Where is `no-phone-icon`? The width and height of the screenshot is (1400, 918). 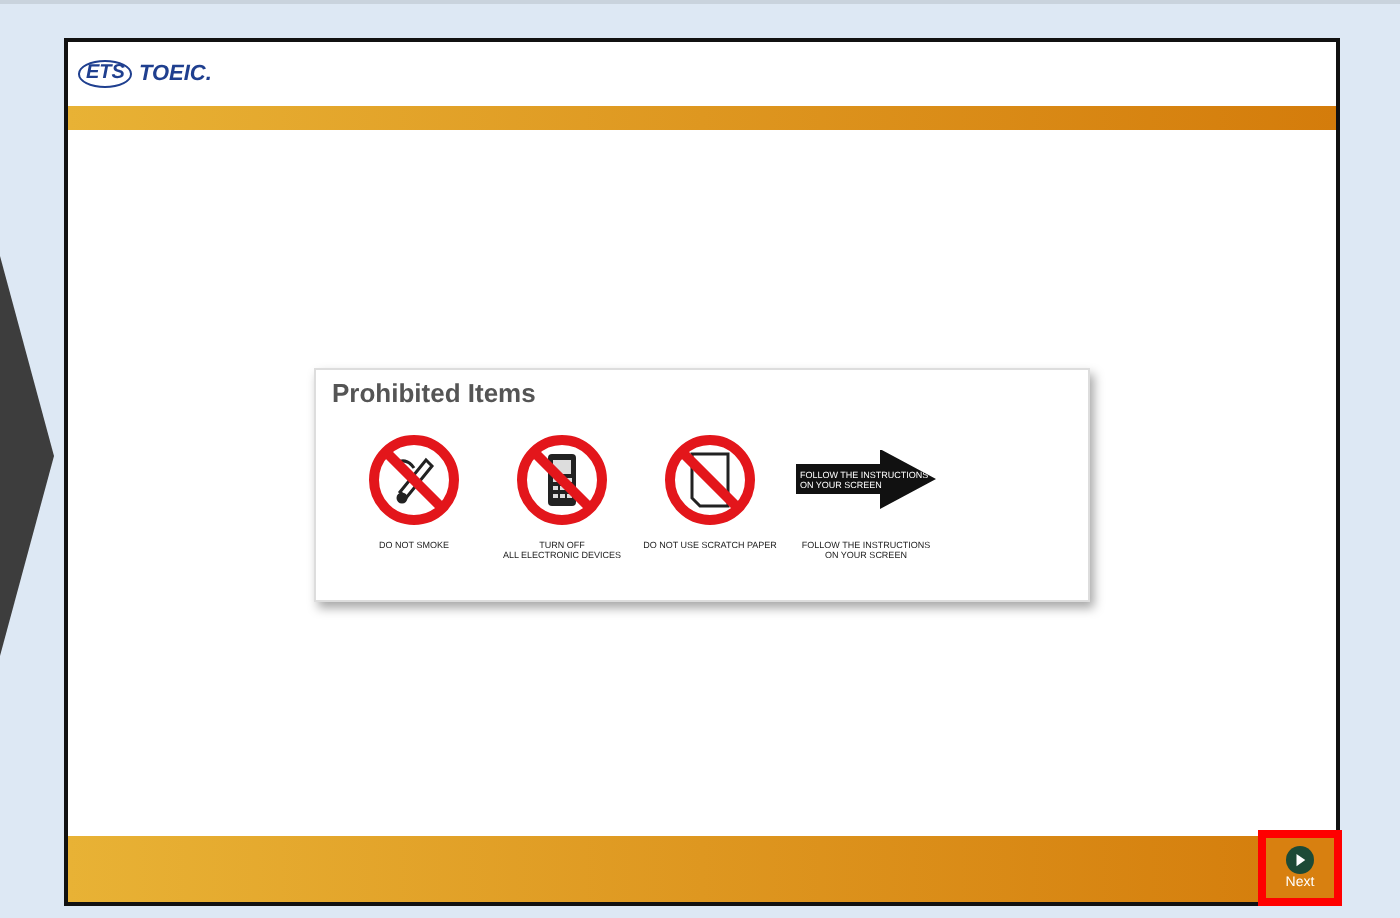 no-phone-icon is located at coordinates (562, 479).